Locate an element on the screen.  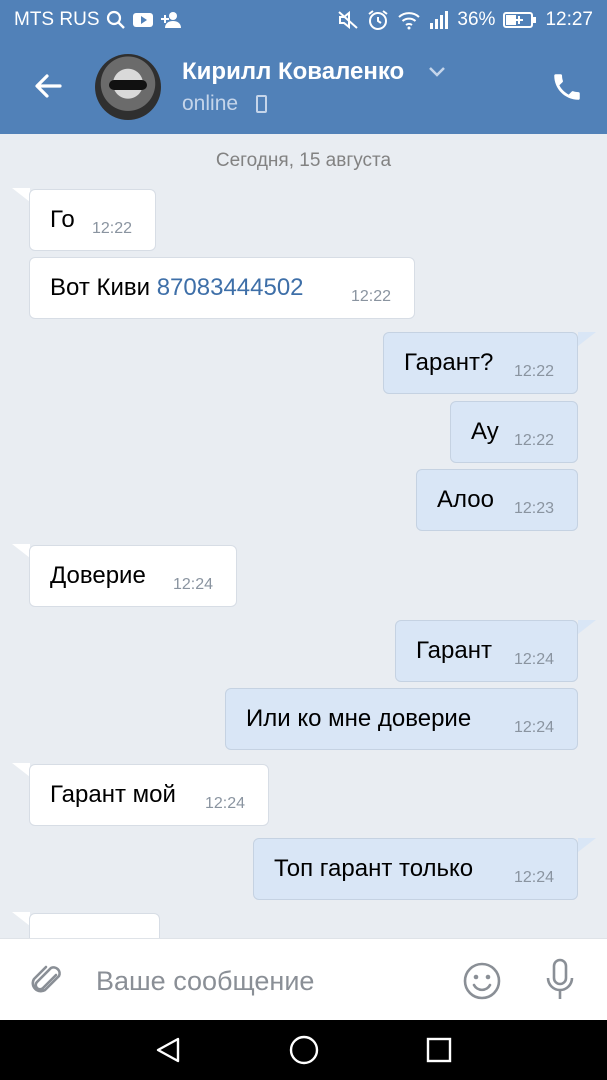
wifi-icon is located at coordinates (409, 21).